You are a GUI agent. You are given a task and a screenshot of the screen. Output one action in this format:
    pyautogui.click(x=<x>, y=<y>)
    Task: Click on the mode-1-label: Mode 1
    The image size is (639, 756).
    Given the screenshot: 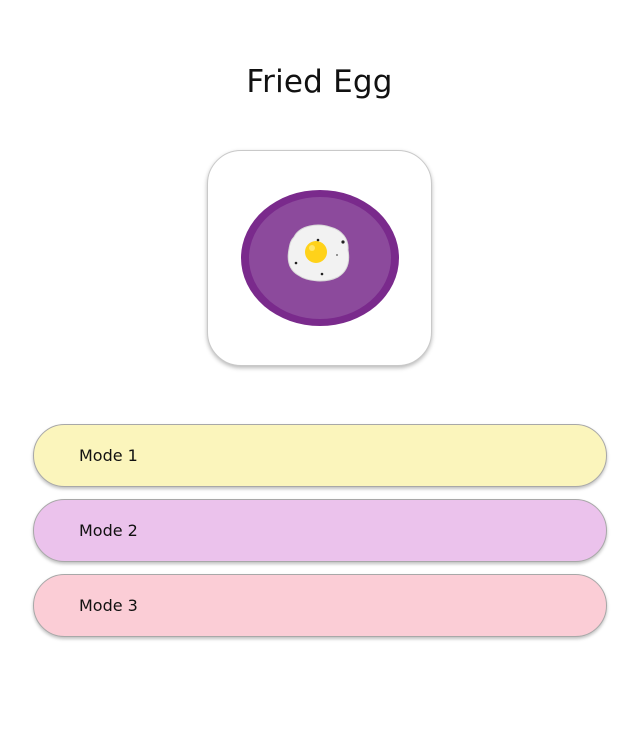 What is the action you would take?
    pyautogui.click(x=108, y=455)
    